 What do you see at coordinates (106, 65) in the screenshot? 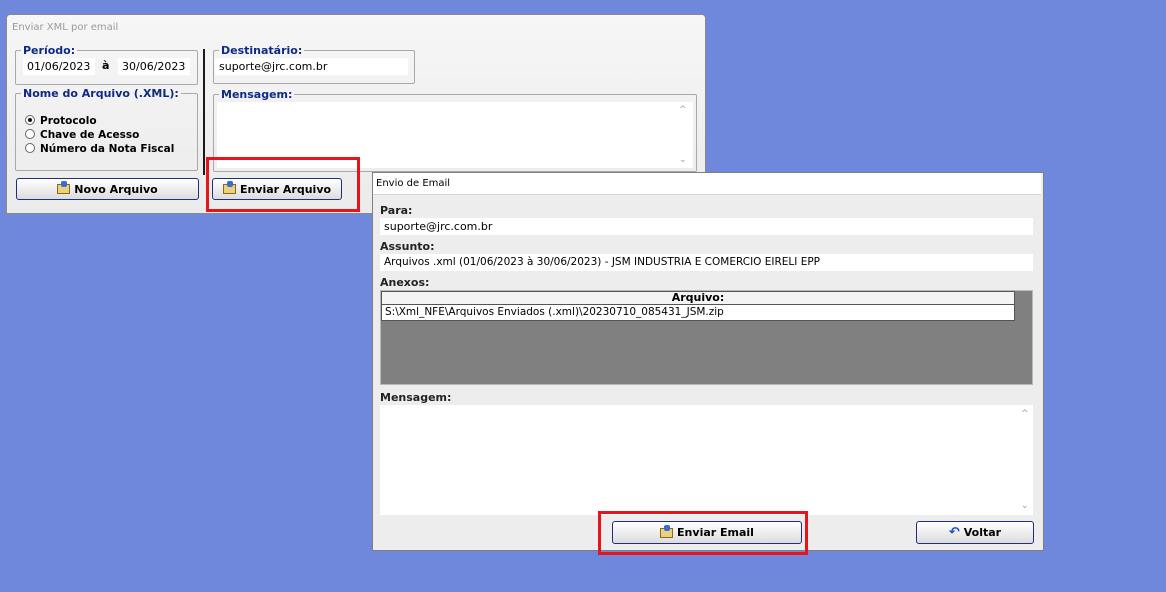
I see `periodo-connector: à` at bounding box center [106, 65].